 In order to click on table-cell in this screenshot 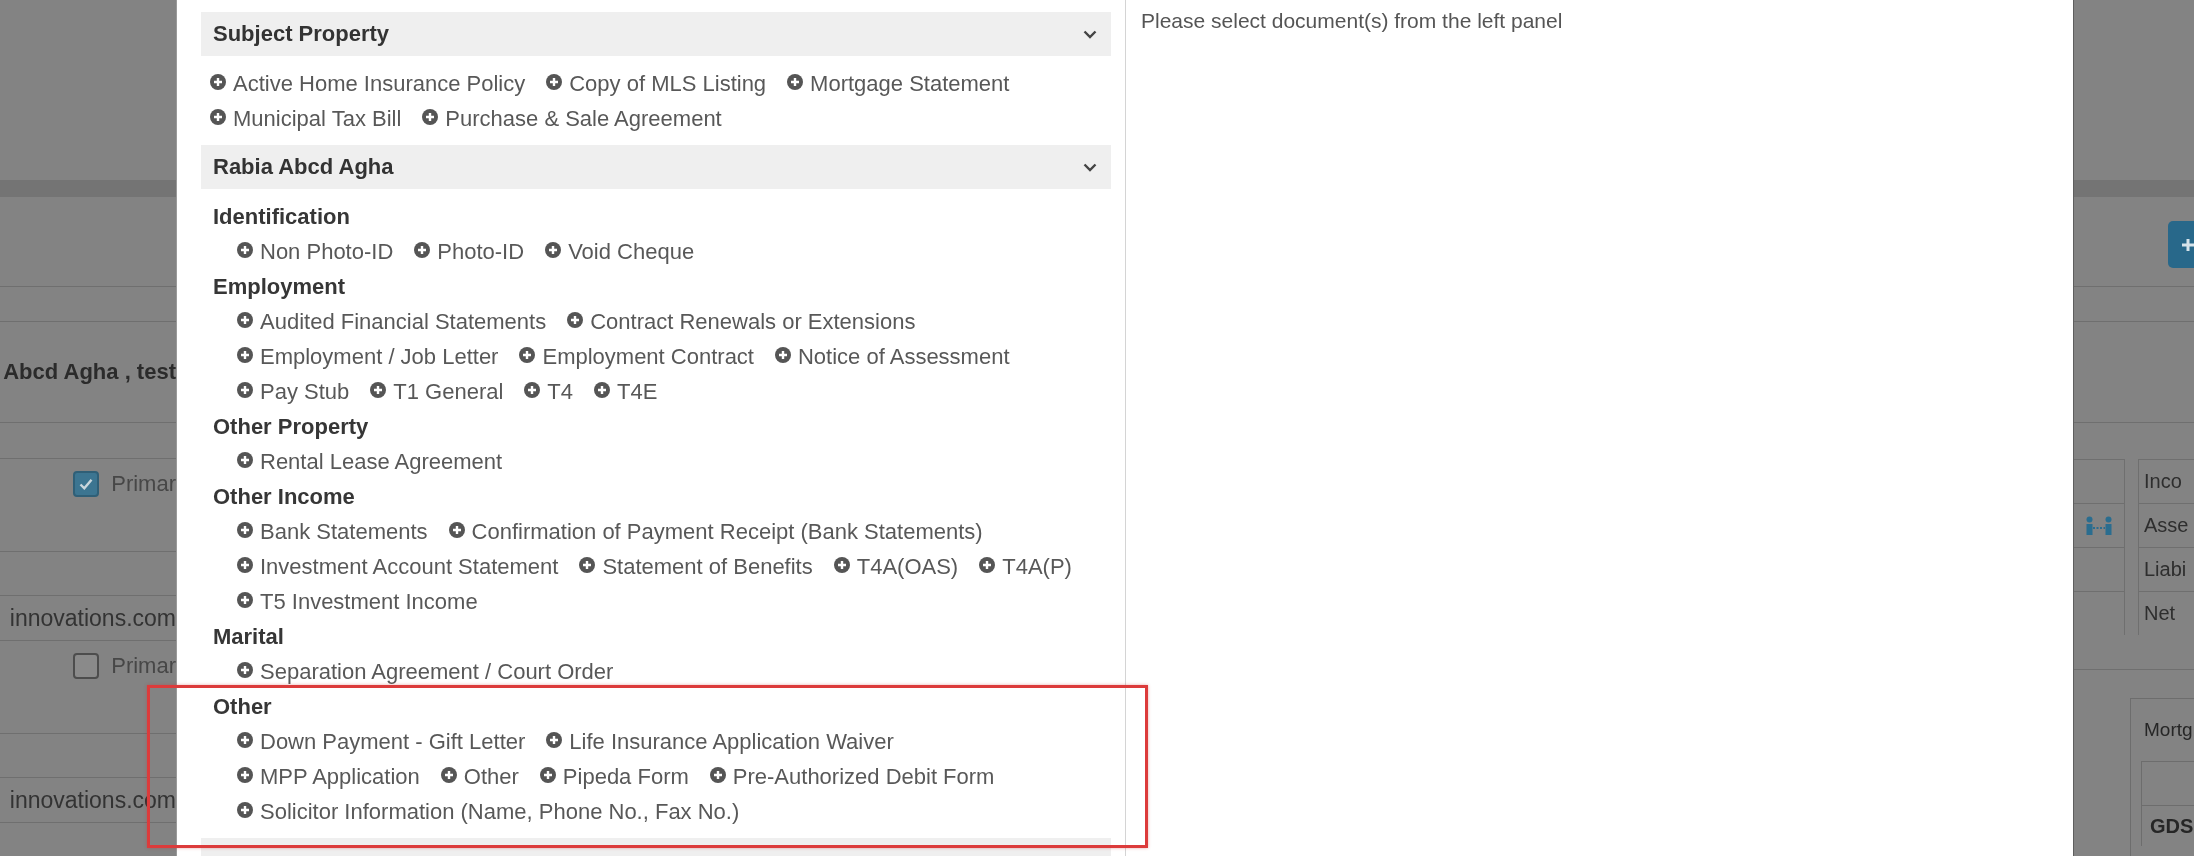, I will do `click(2099, 613)`.